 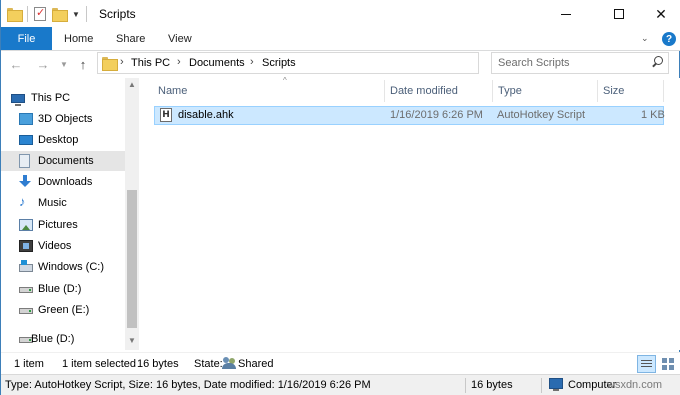 What do you see at coordinates (614, 91) in the screenshot?
I see `column-label: Size` at bounding box center [614, 91].